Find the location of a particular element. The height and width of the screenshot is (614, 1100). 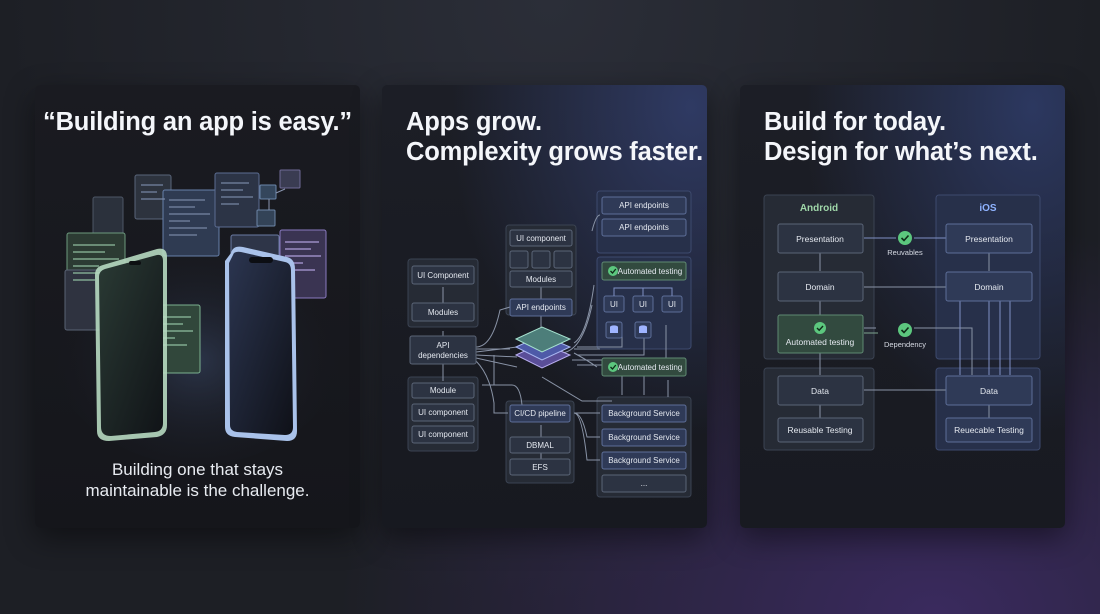

node-background-service-1: Background Service is located at coordinates (644, 413).